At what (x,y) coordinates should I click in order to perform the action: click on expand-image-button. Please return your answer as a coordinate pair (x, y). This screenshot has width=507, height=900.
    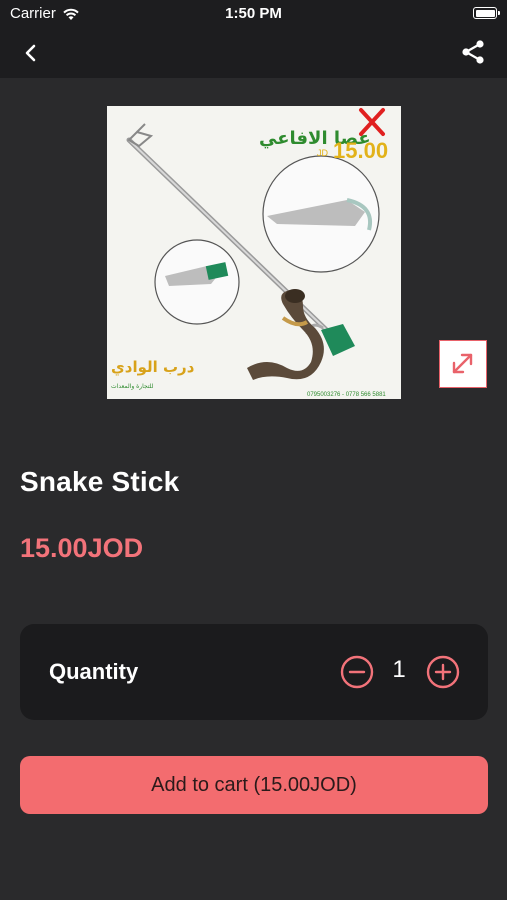
    Looking at the image, I should click on (463, 364).